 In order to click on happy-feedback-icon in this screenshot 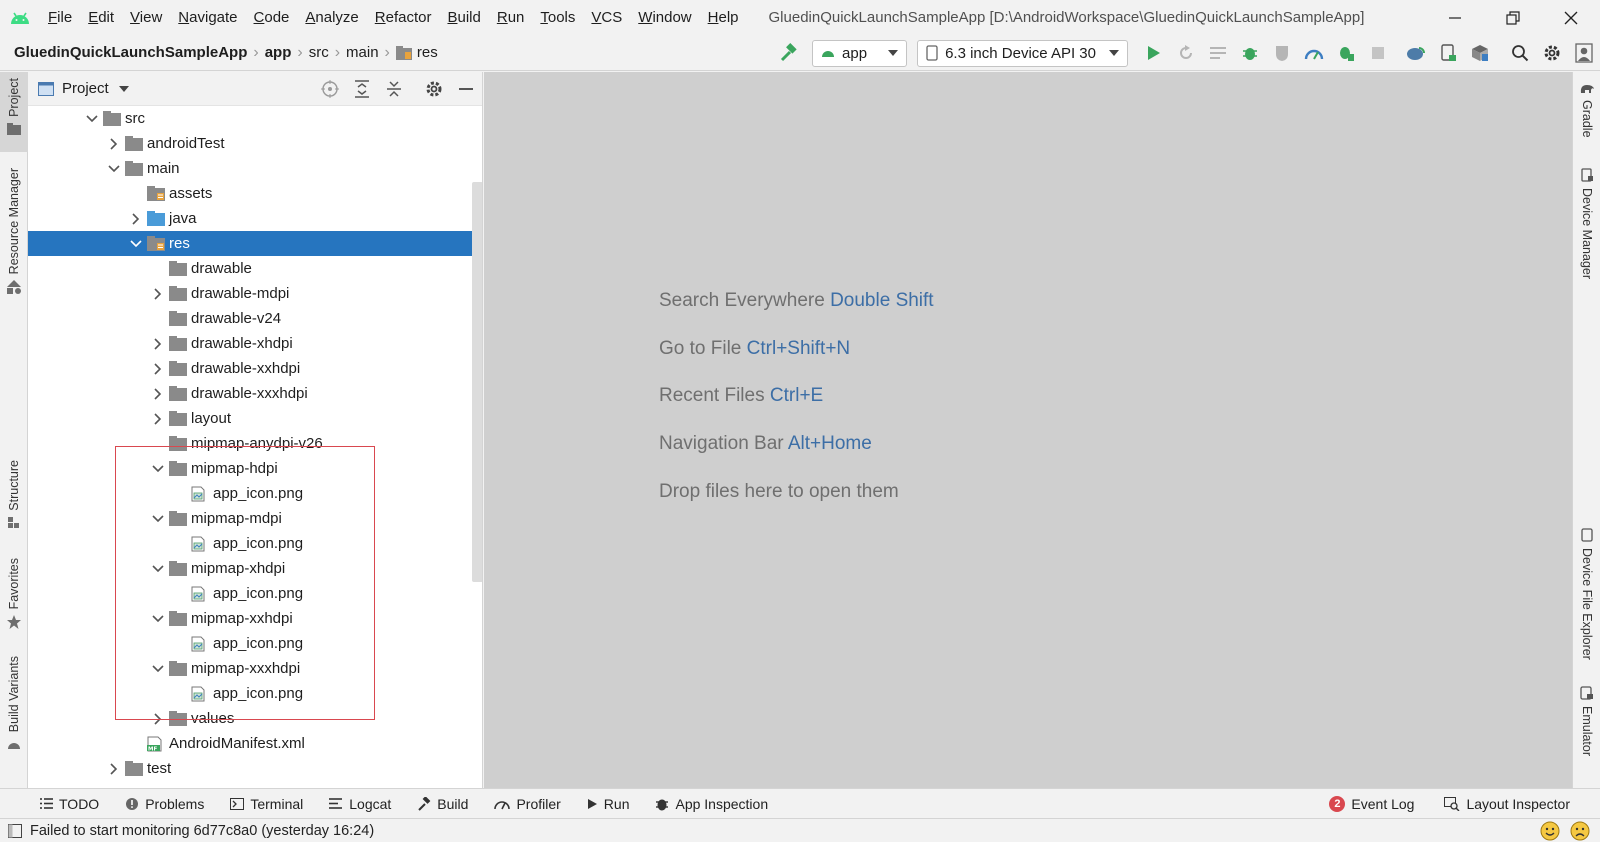, I will do `click(1550, 831)`.